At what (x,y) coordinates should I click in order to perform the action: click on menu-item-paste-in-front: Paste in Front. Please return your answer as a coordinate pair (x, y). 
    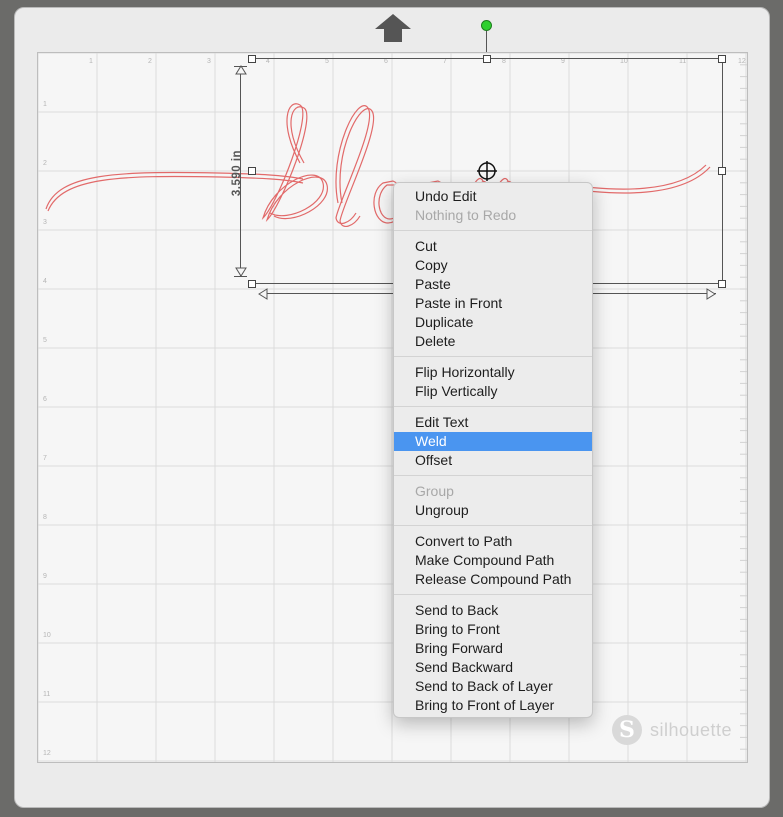
    Looking at the image, I should click on (493, 303).